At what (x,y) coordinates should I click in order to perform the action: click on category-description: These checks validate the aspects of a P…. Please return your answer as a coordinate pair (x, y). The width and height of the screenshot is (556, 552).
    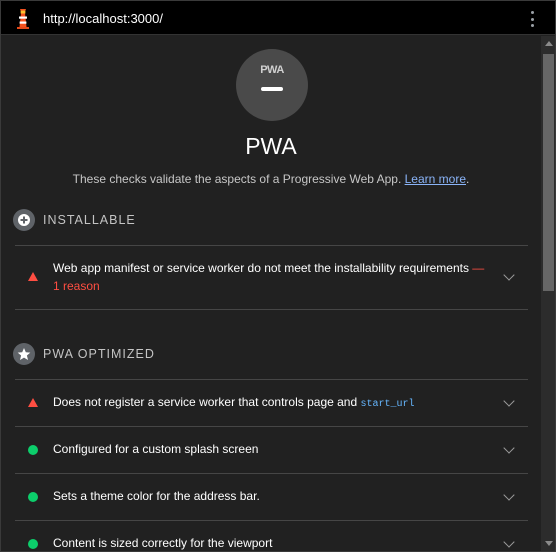
    Looking at the image, I should click on (271, 179).